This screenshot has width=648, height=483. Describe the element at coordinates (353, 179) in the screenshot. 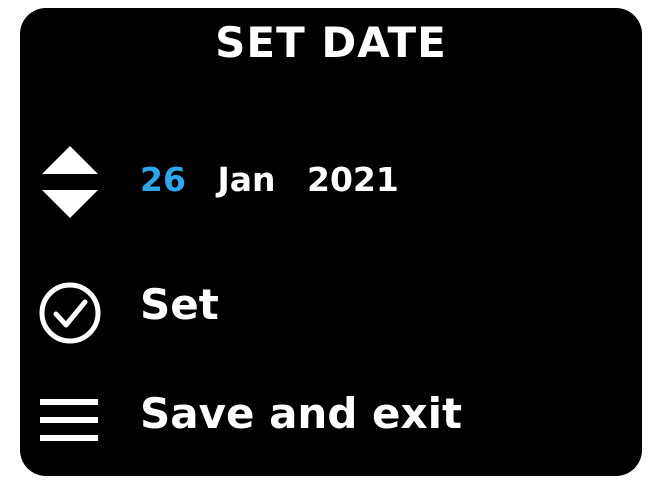

I see `date-year: 2021` at that location.